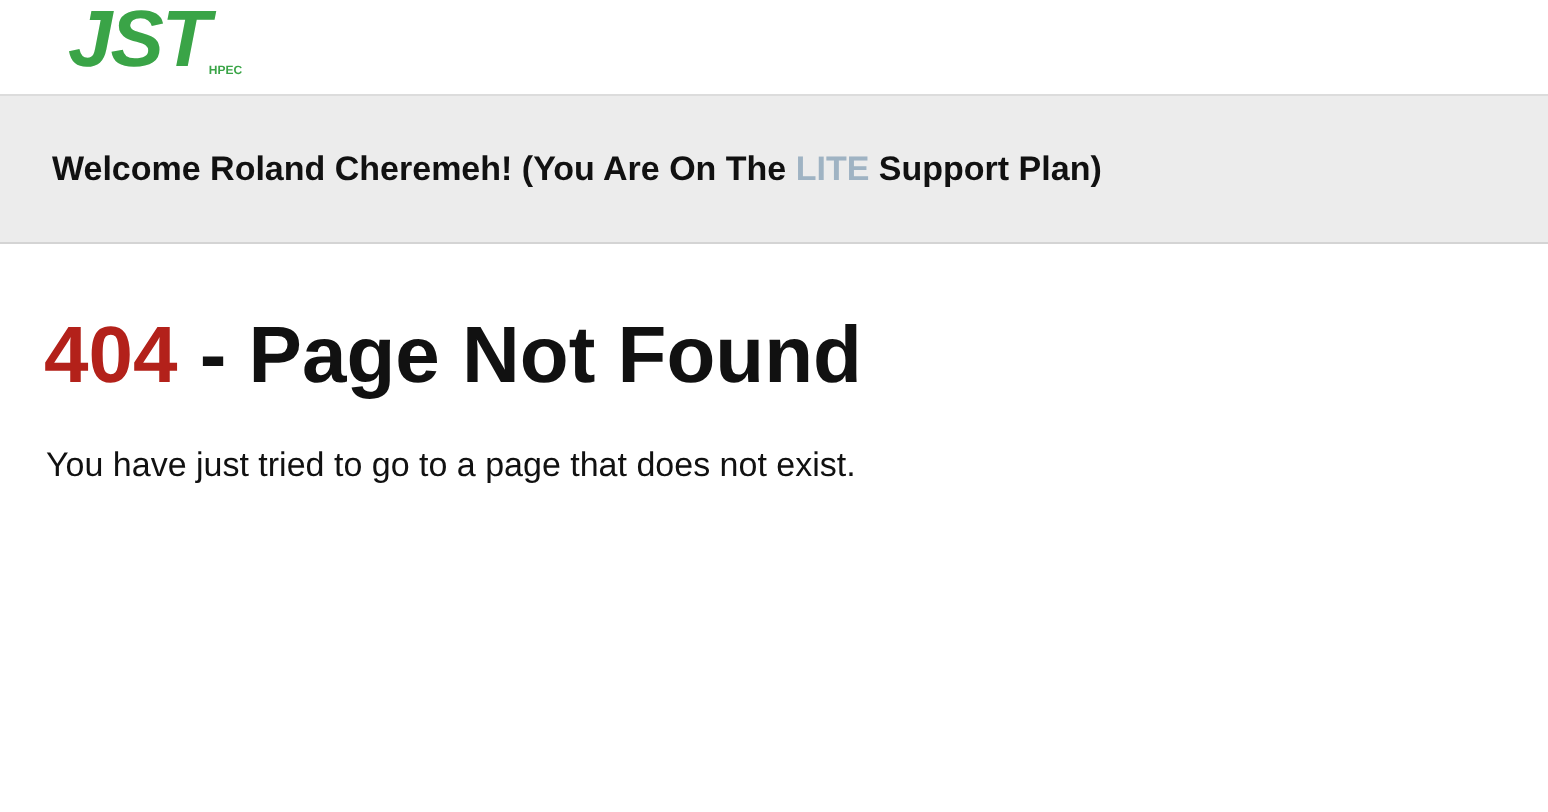 This screenshot has height=812, width=1548. Describe the element at coordinates (452, 466) in the screenshot. I see `error-message: You have just tried to go to a page that does not exist.` at that location.